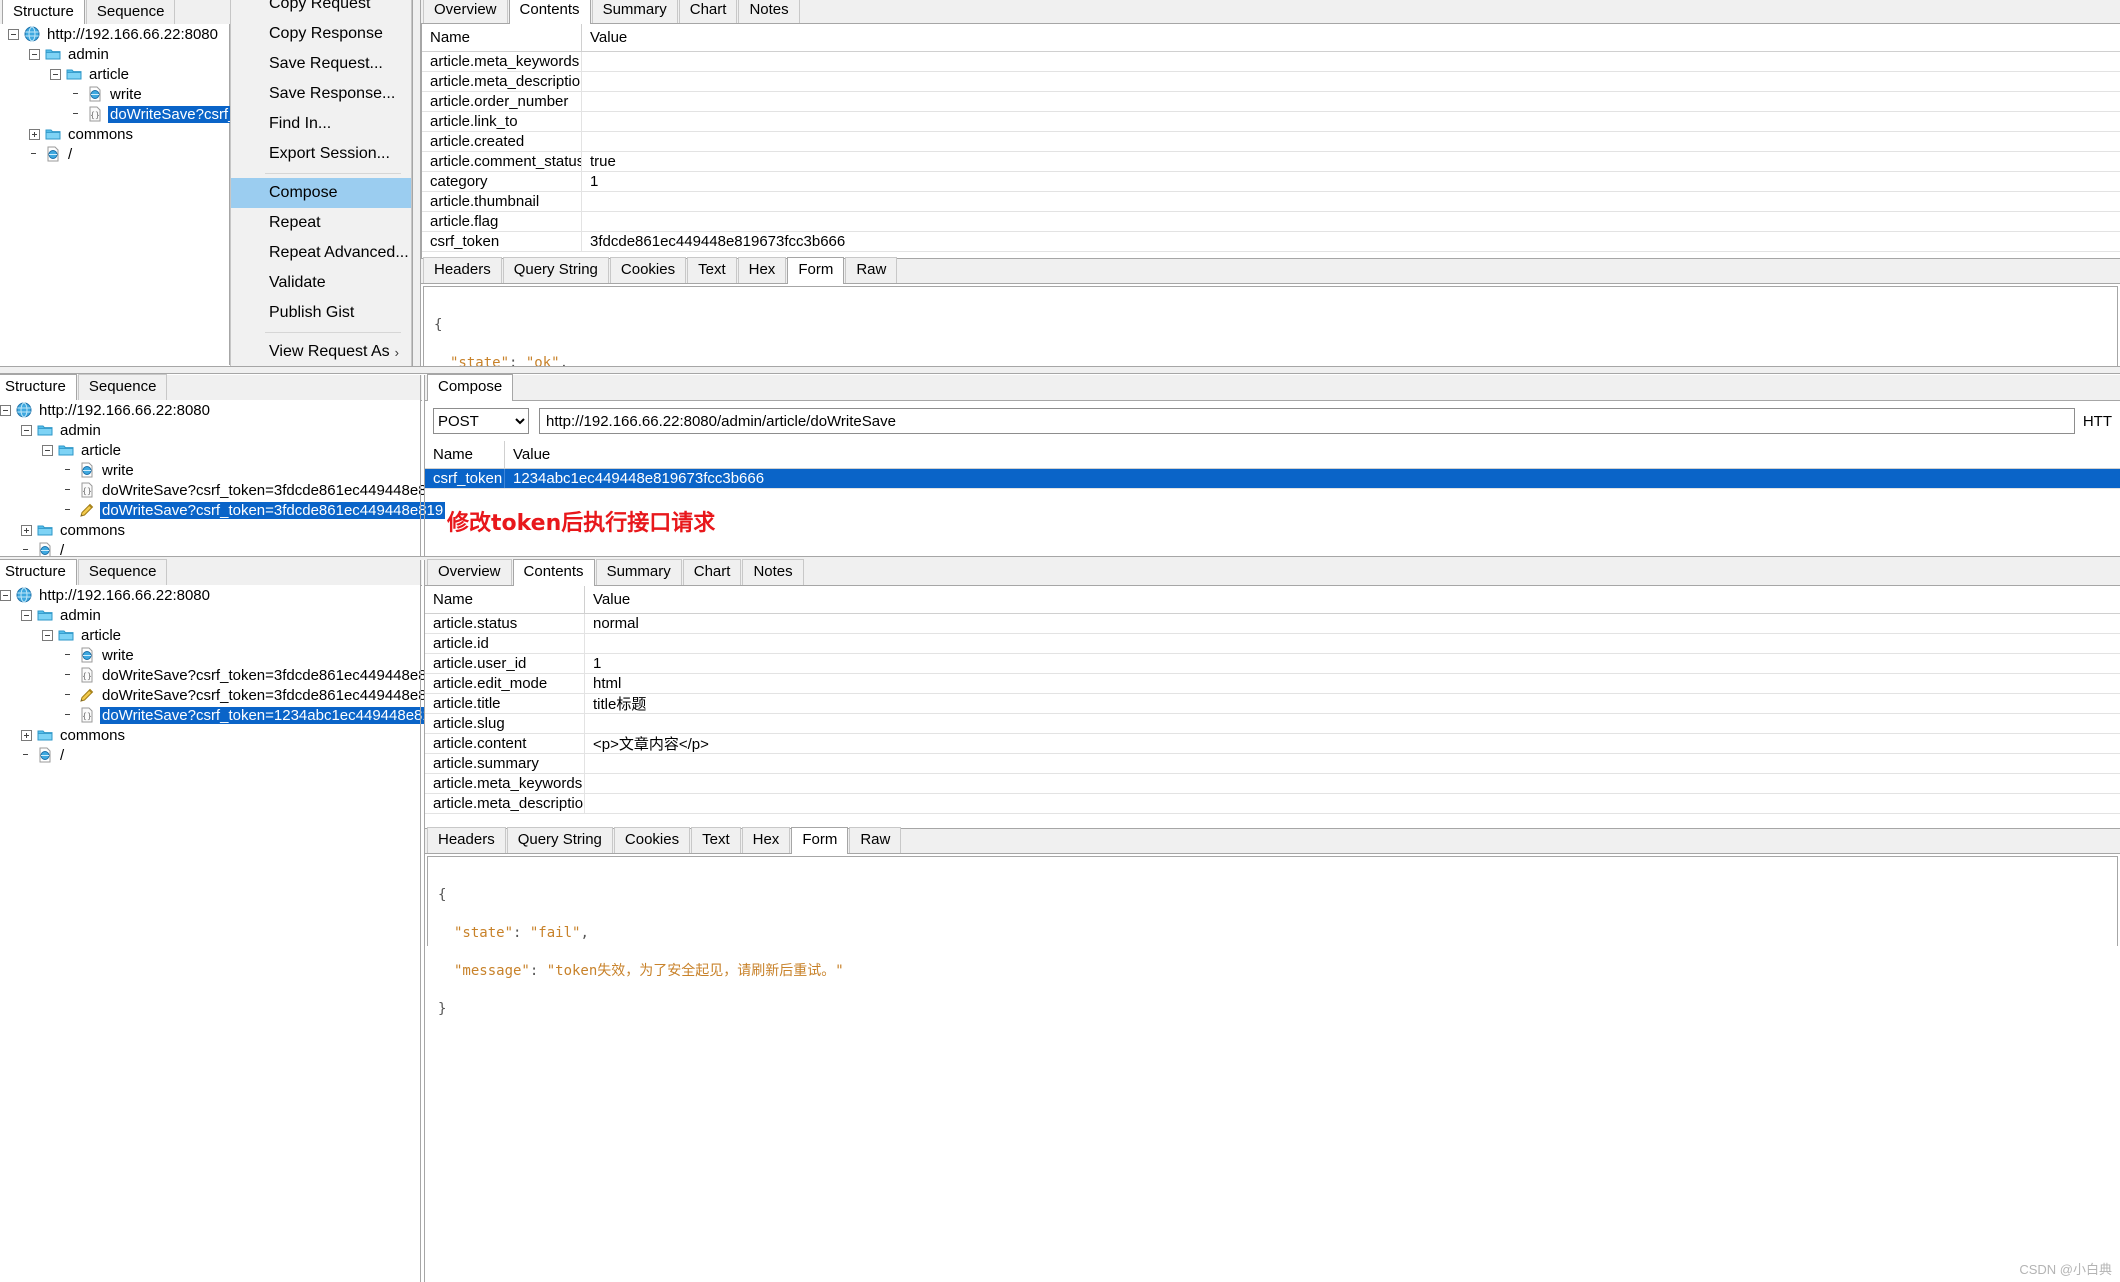 The width and height of the screenshot is (2120, 1282). Describe the element at coordinates (769, 11) in the screenshot. I see `tab-notes: Notes` at that location.